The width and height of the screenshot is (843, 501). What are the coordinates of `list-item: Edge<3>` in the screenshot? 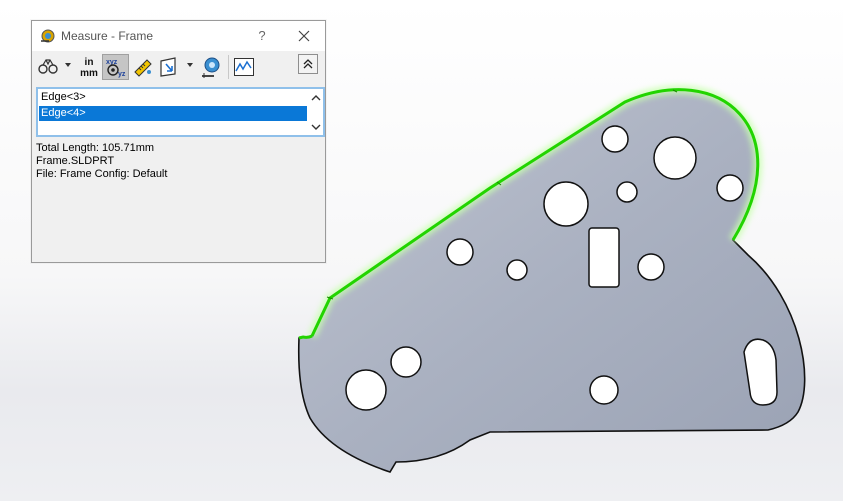 It's located at (173, 97).